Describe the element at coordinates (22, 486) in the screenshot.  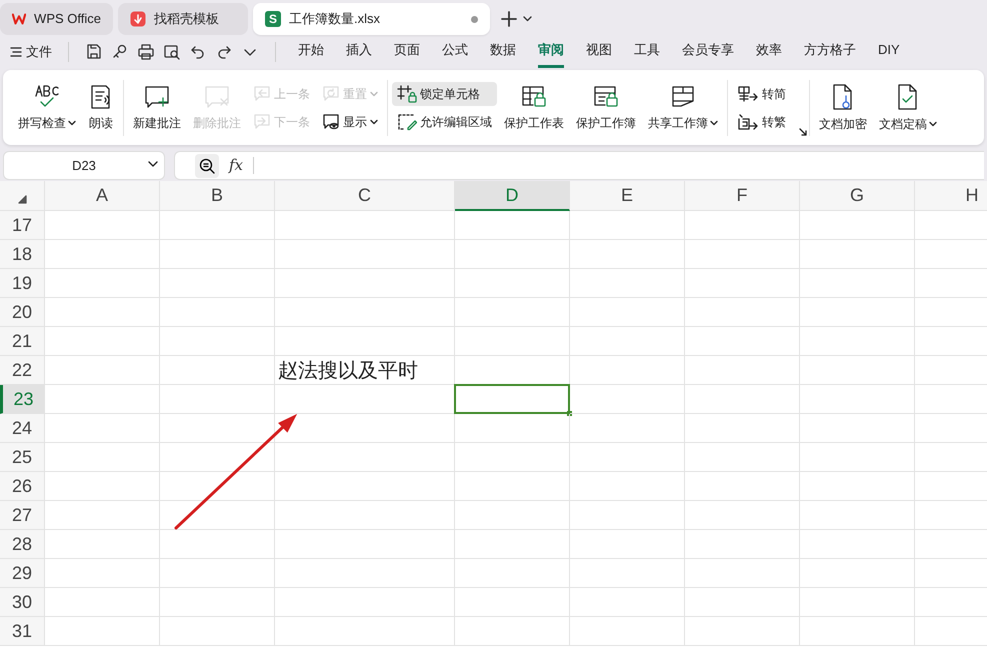
I see `row-header: 26` at that location.